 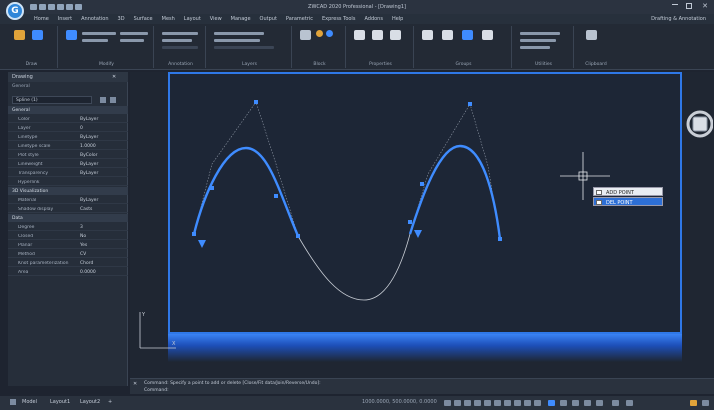 I want to click on menu-item: Output, so click(x=268, y=19).